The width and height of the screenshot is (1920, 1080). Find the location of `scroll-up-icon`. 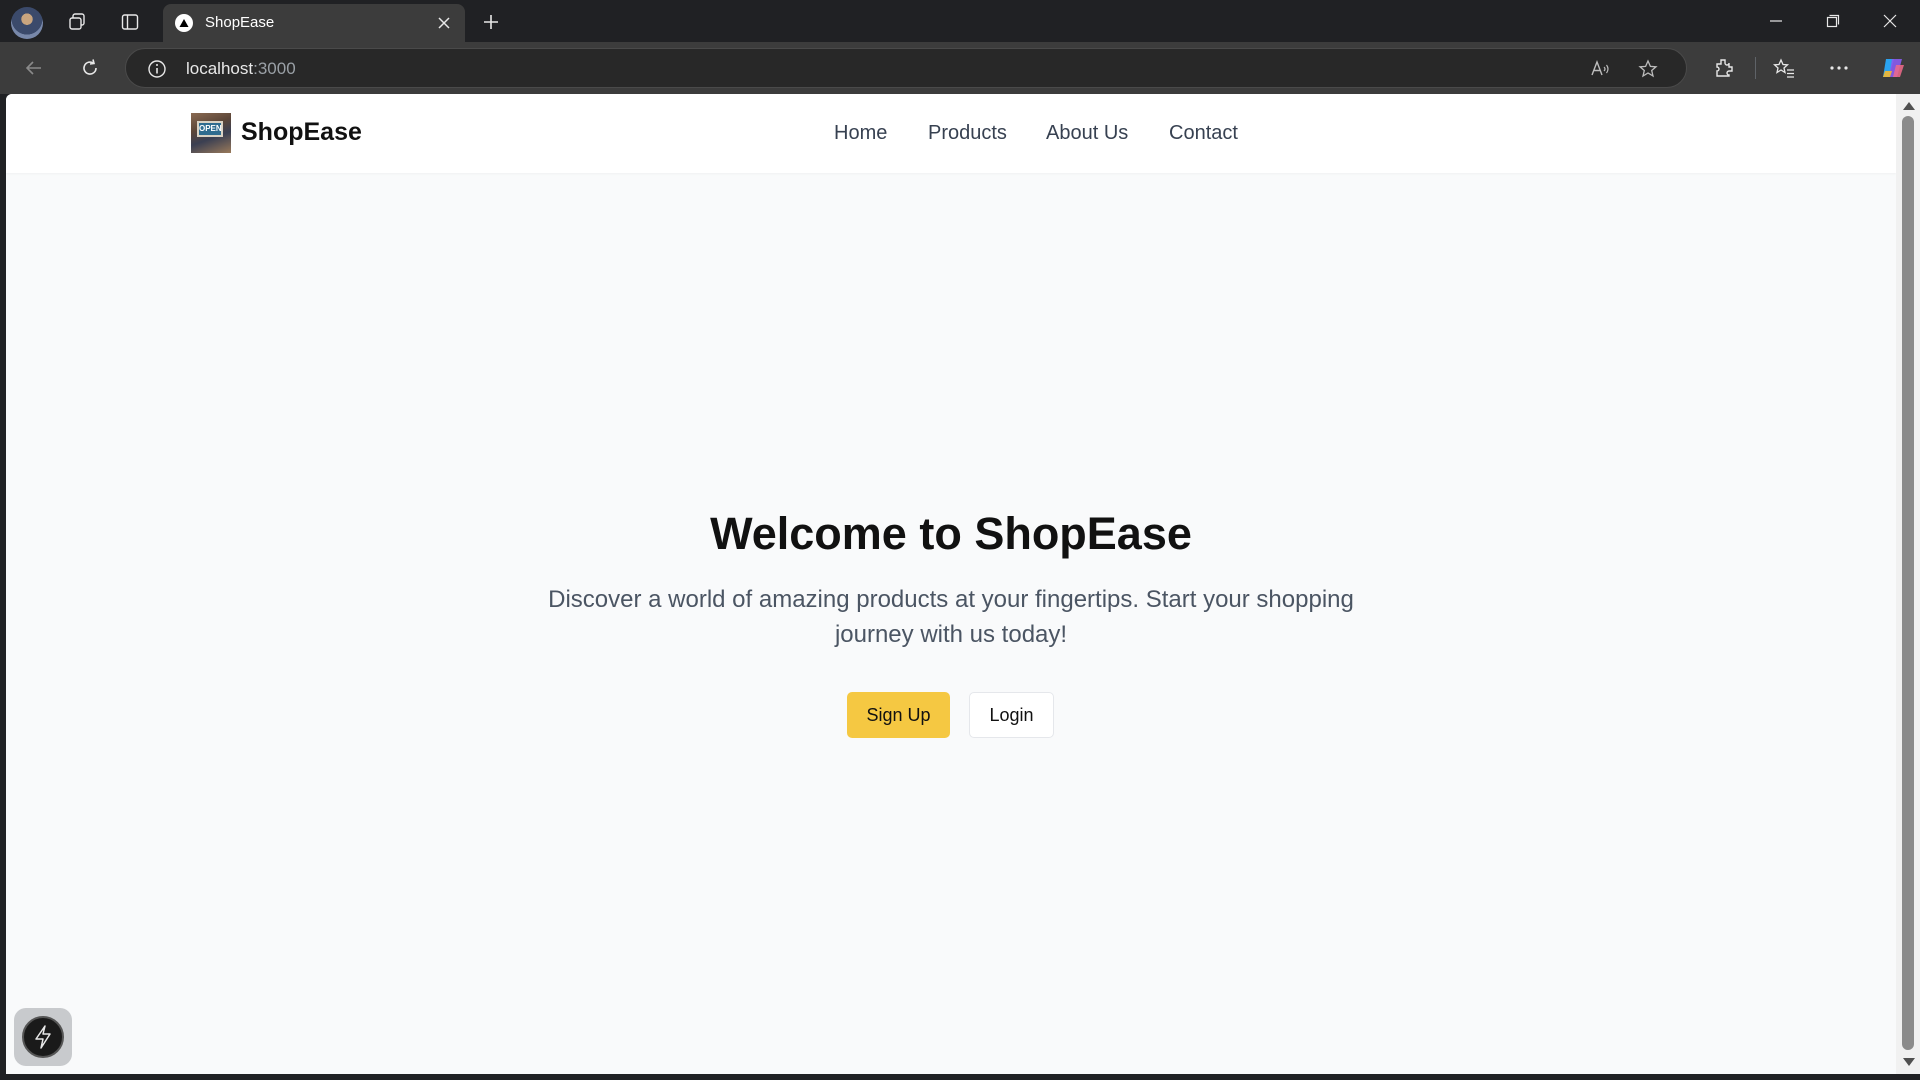

scroll-up-icon is located at coordinates (1909, 106).